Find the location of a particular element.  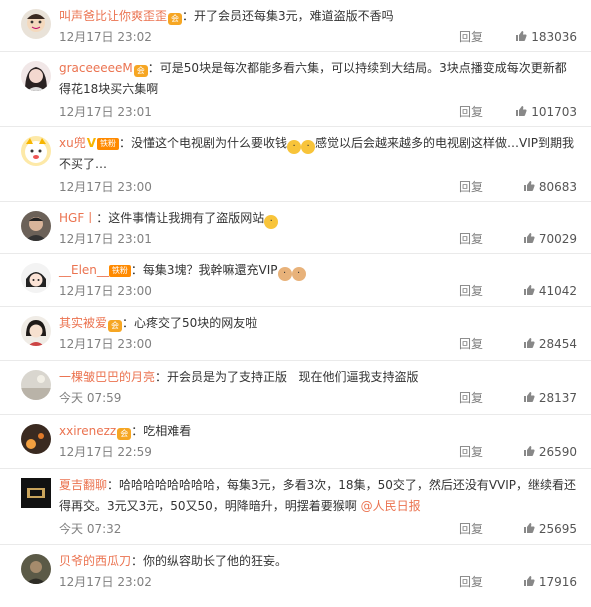

like-button: 101703 is located at coordinates (546, 112).